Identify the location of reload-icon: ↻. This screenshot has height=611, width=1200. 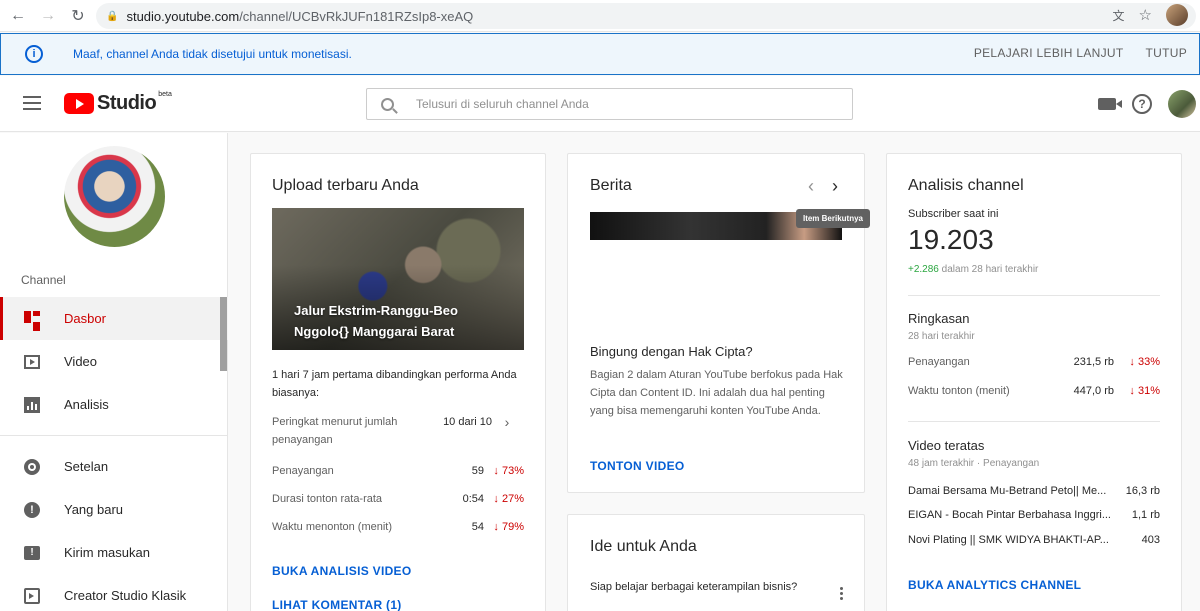
(78, 16).